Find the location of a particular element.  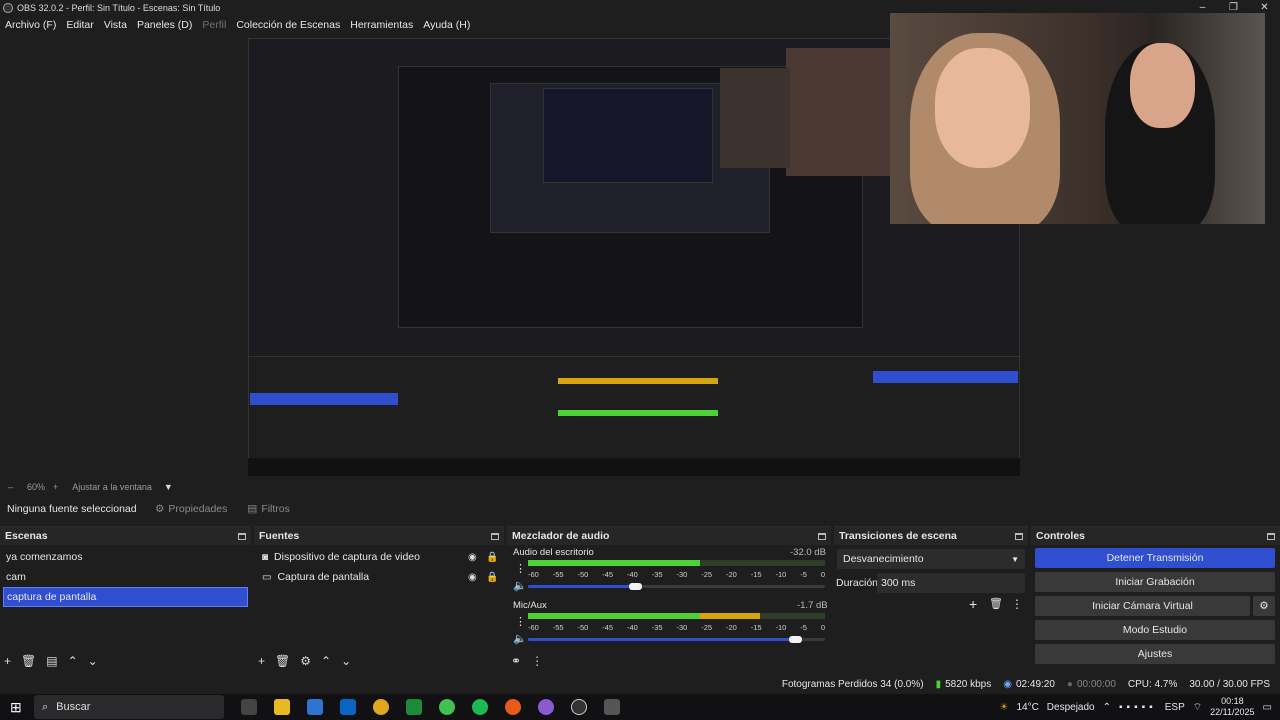

menu-coleccion: Colección de Escenas is located at coordinates (288, 25).